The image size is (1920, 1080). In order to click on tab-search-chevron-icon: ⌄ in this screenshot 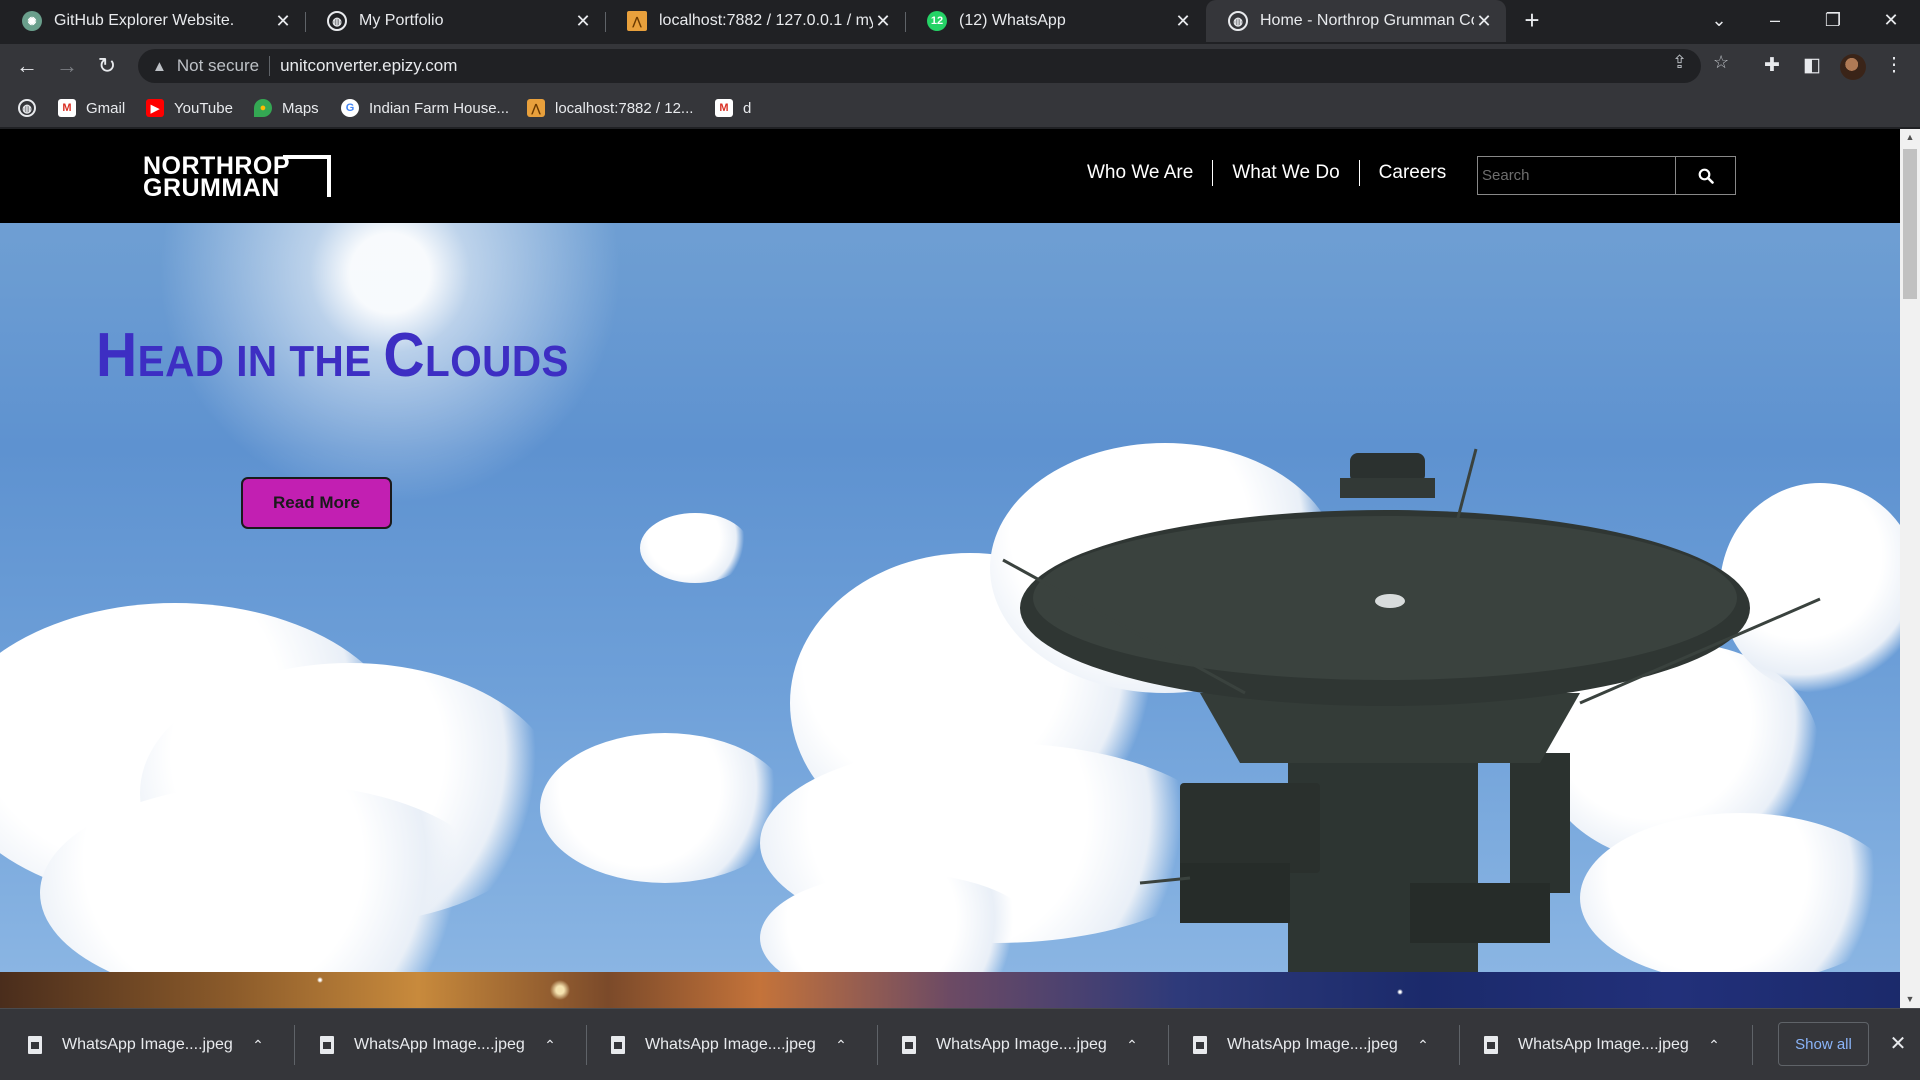, I will do `click(1719, 20)`.